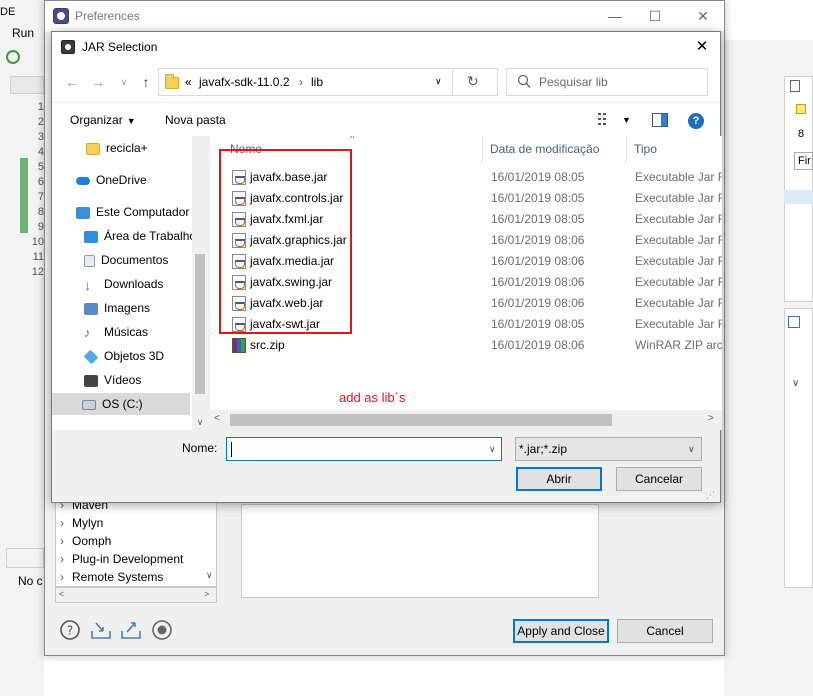 The width and height of the screenshot is (813, 696). I want to click on tree-item-oomph: › Oomph, so click(85, 543).